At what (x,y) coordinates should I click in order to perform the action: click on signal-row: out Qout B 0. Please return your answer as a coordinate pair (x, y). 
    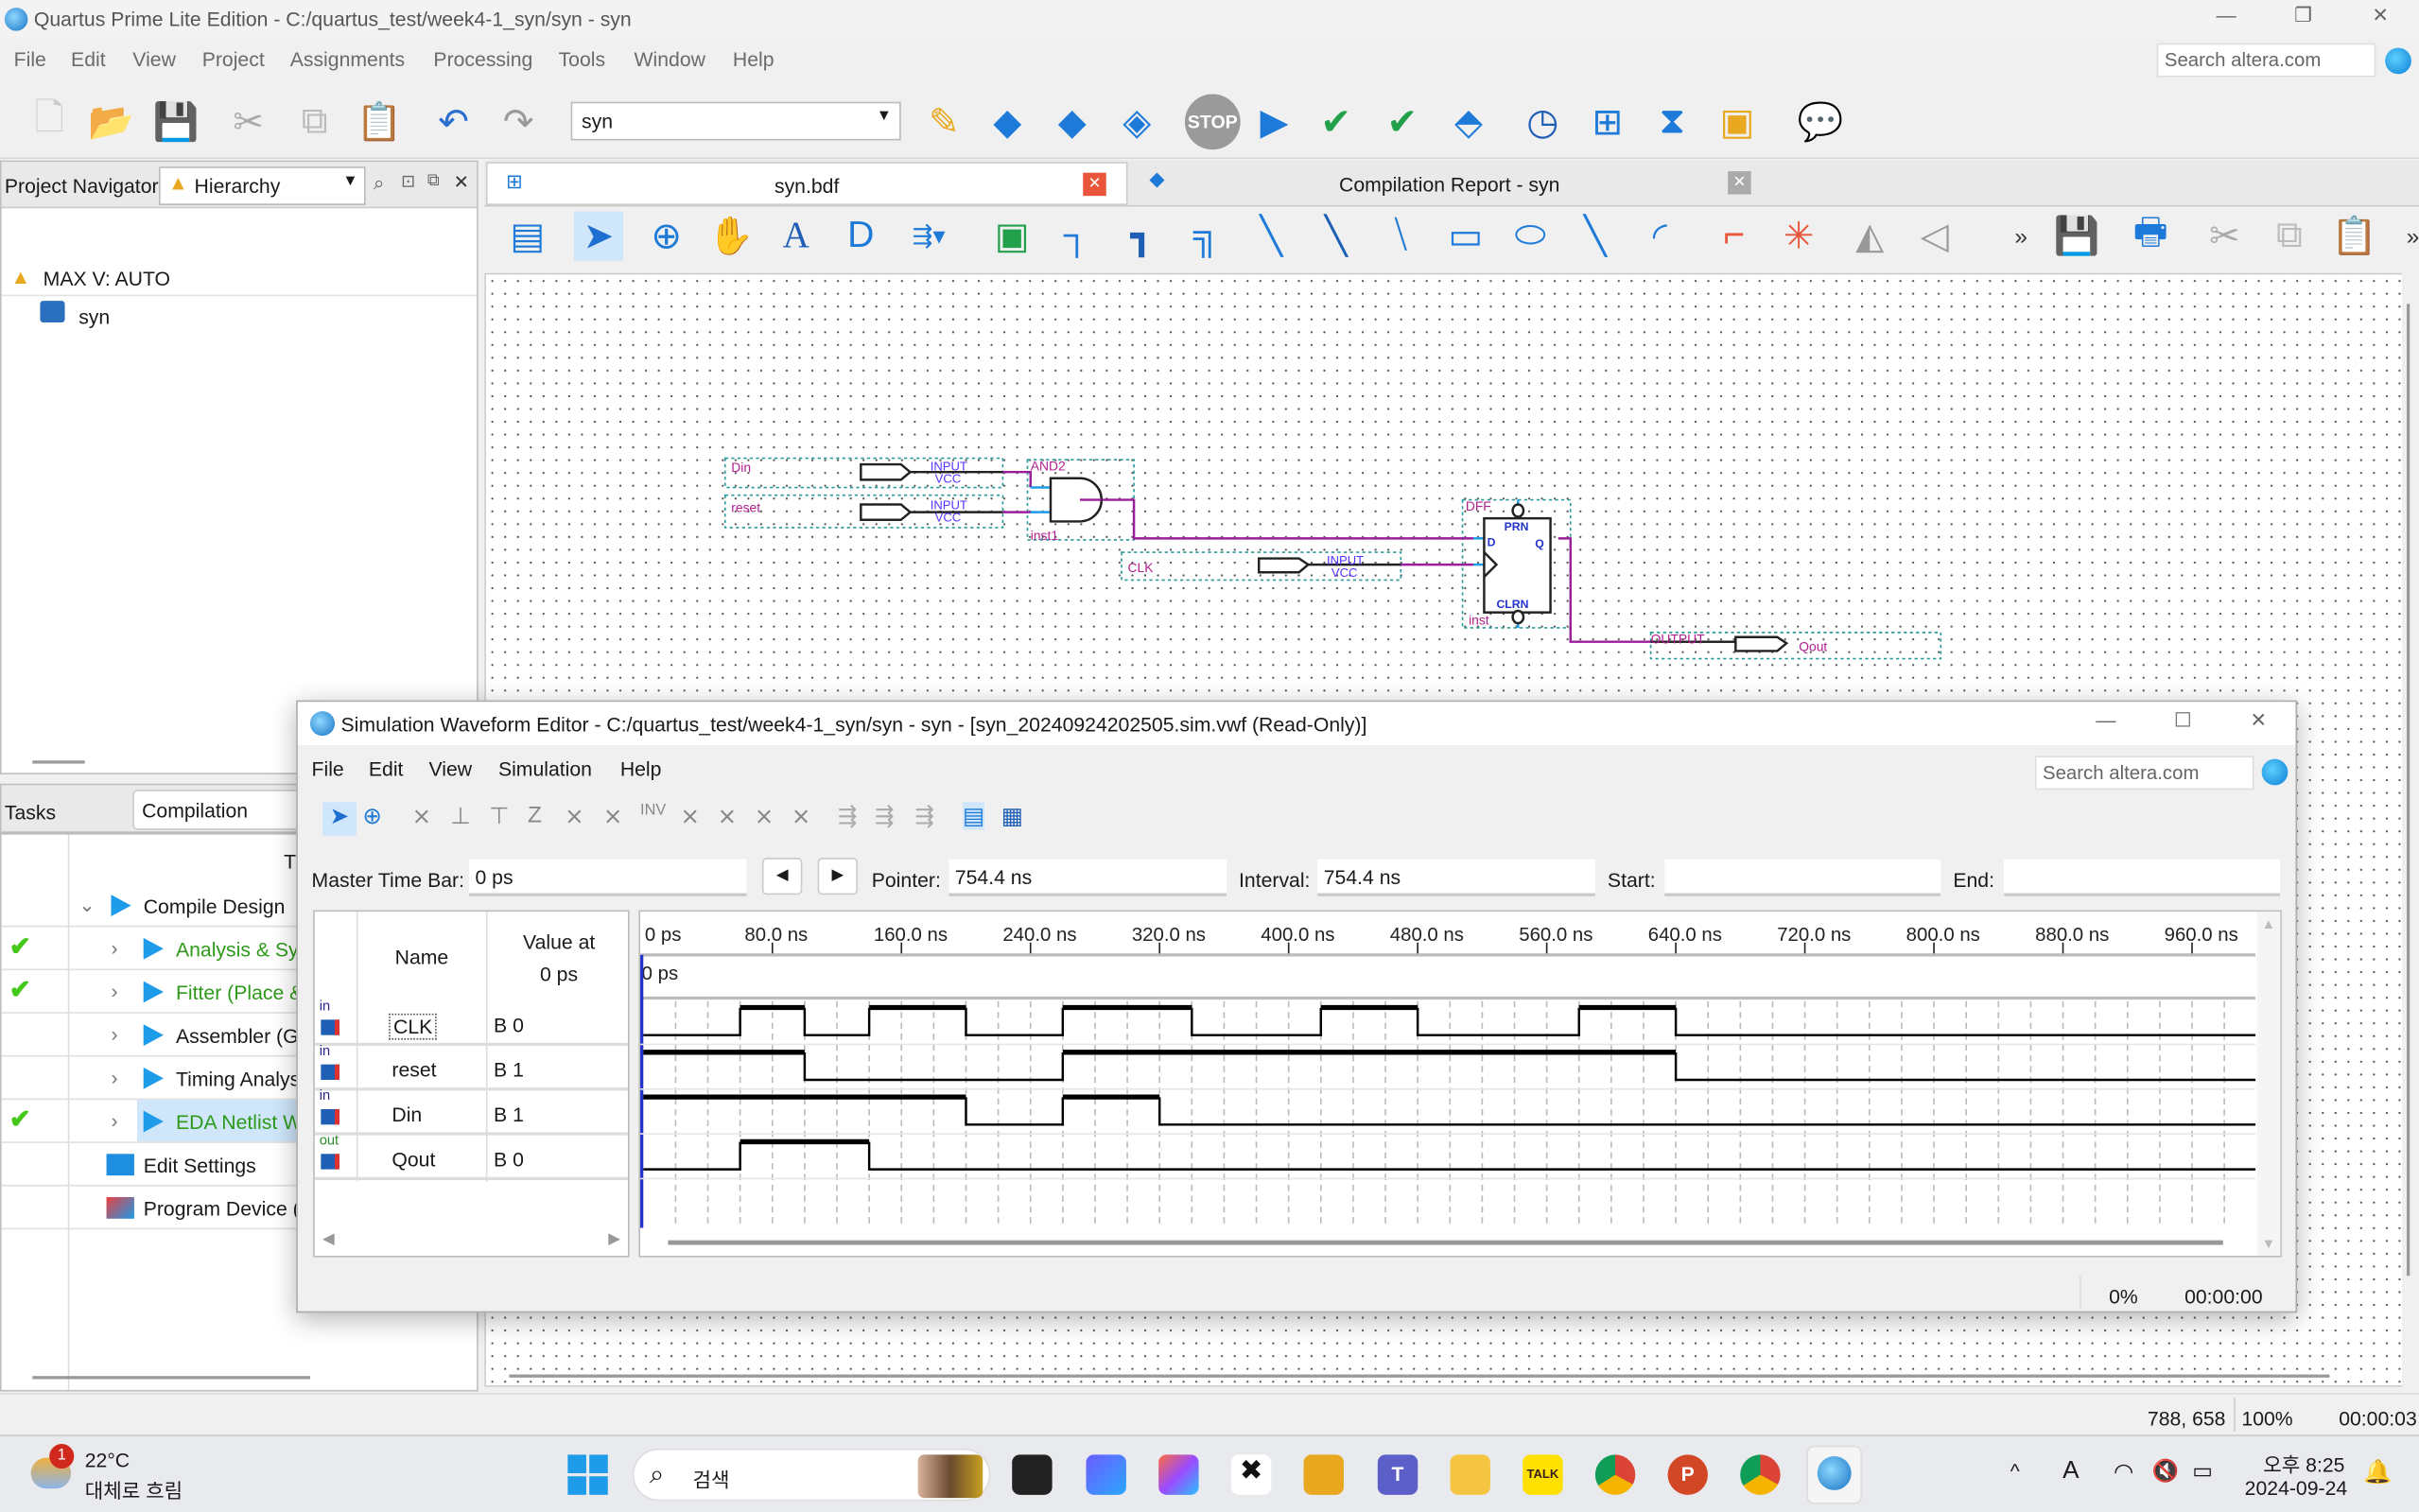
    Looking at the image, I should click on (471, 1156).